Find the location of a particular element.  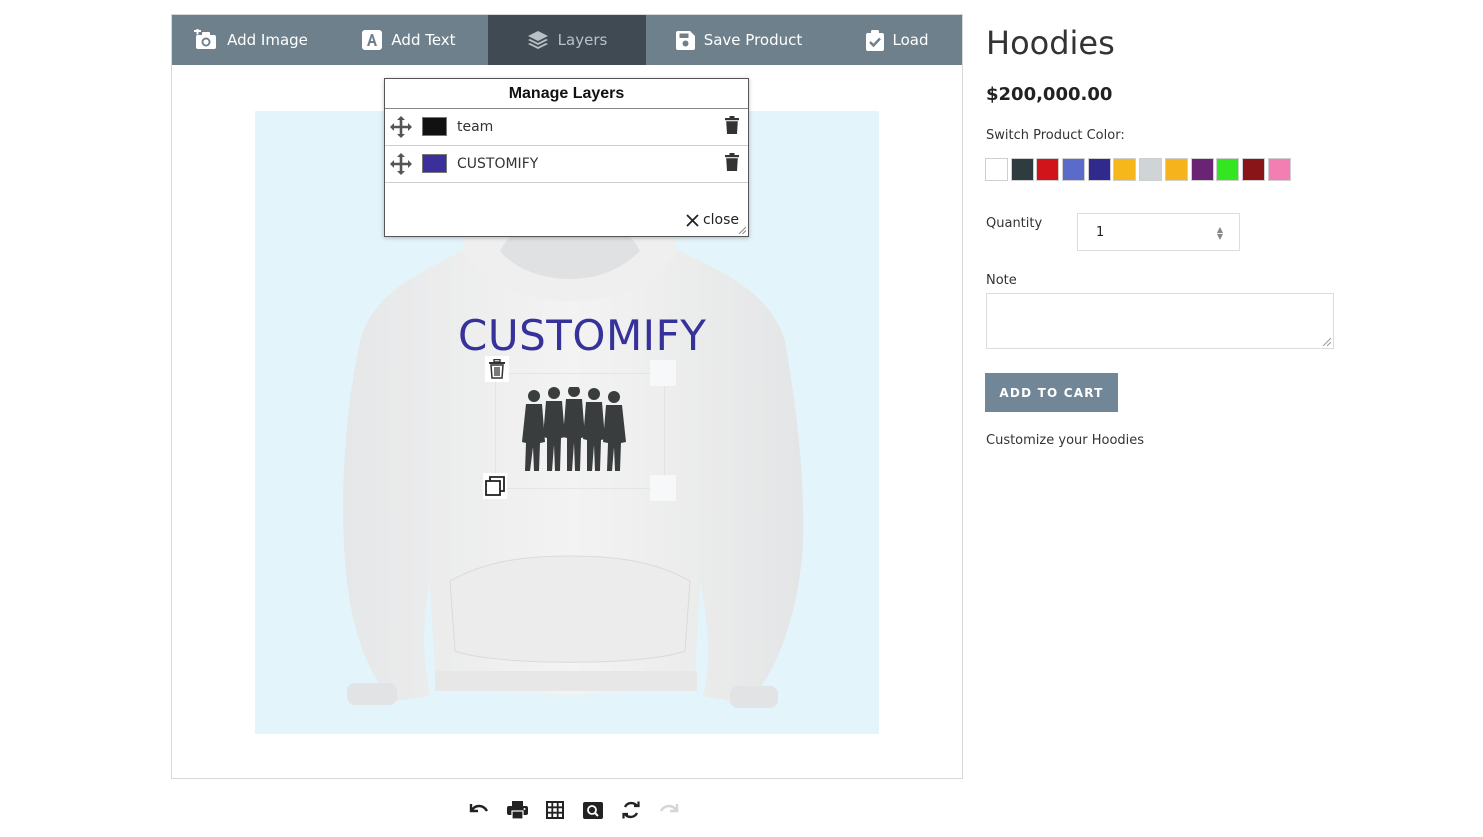

camera-plus-icon is located at coordinates (205, 39).